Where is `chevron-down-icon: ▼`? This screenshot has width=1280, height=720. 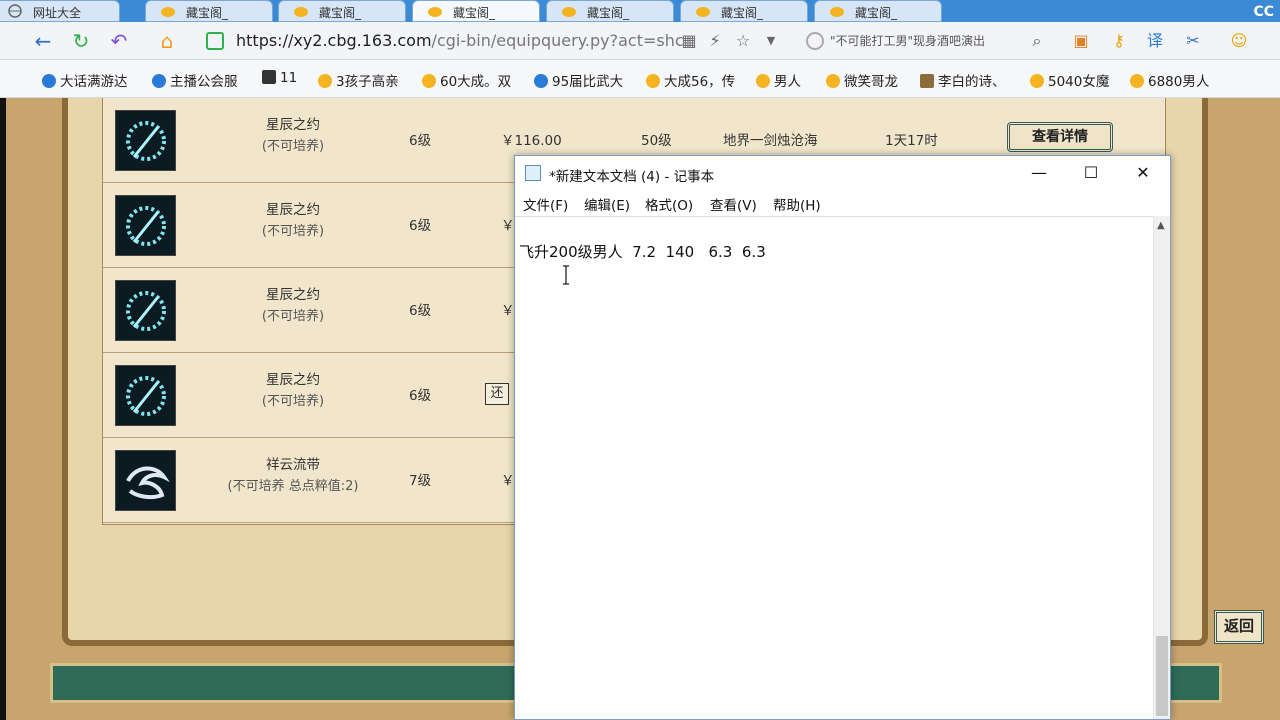 chevron-down-icon: ▼ is located at coordinates (771, 41).